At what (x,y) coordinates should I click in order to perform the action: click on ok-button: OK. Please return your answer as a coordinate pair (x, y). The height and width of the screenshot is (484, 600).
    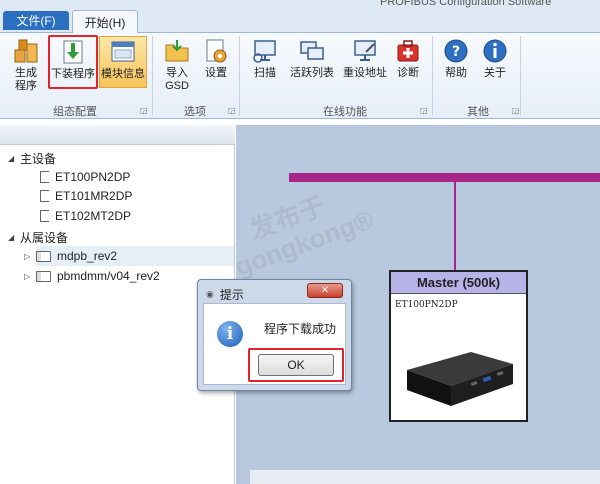
    Looking at the image, I should click on (296, 365).